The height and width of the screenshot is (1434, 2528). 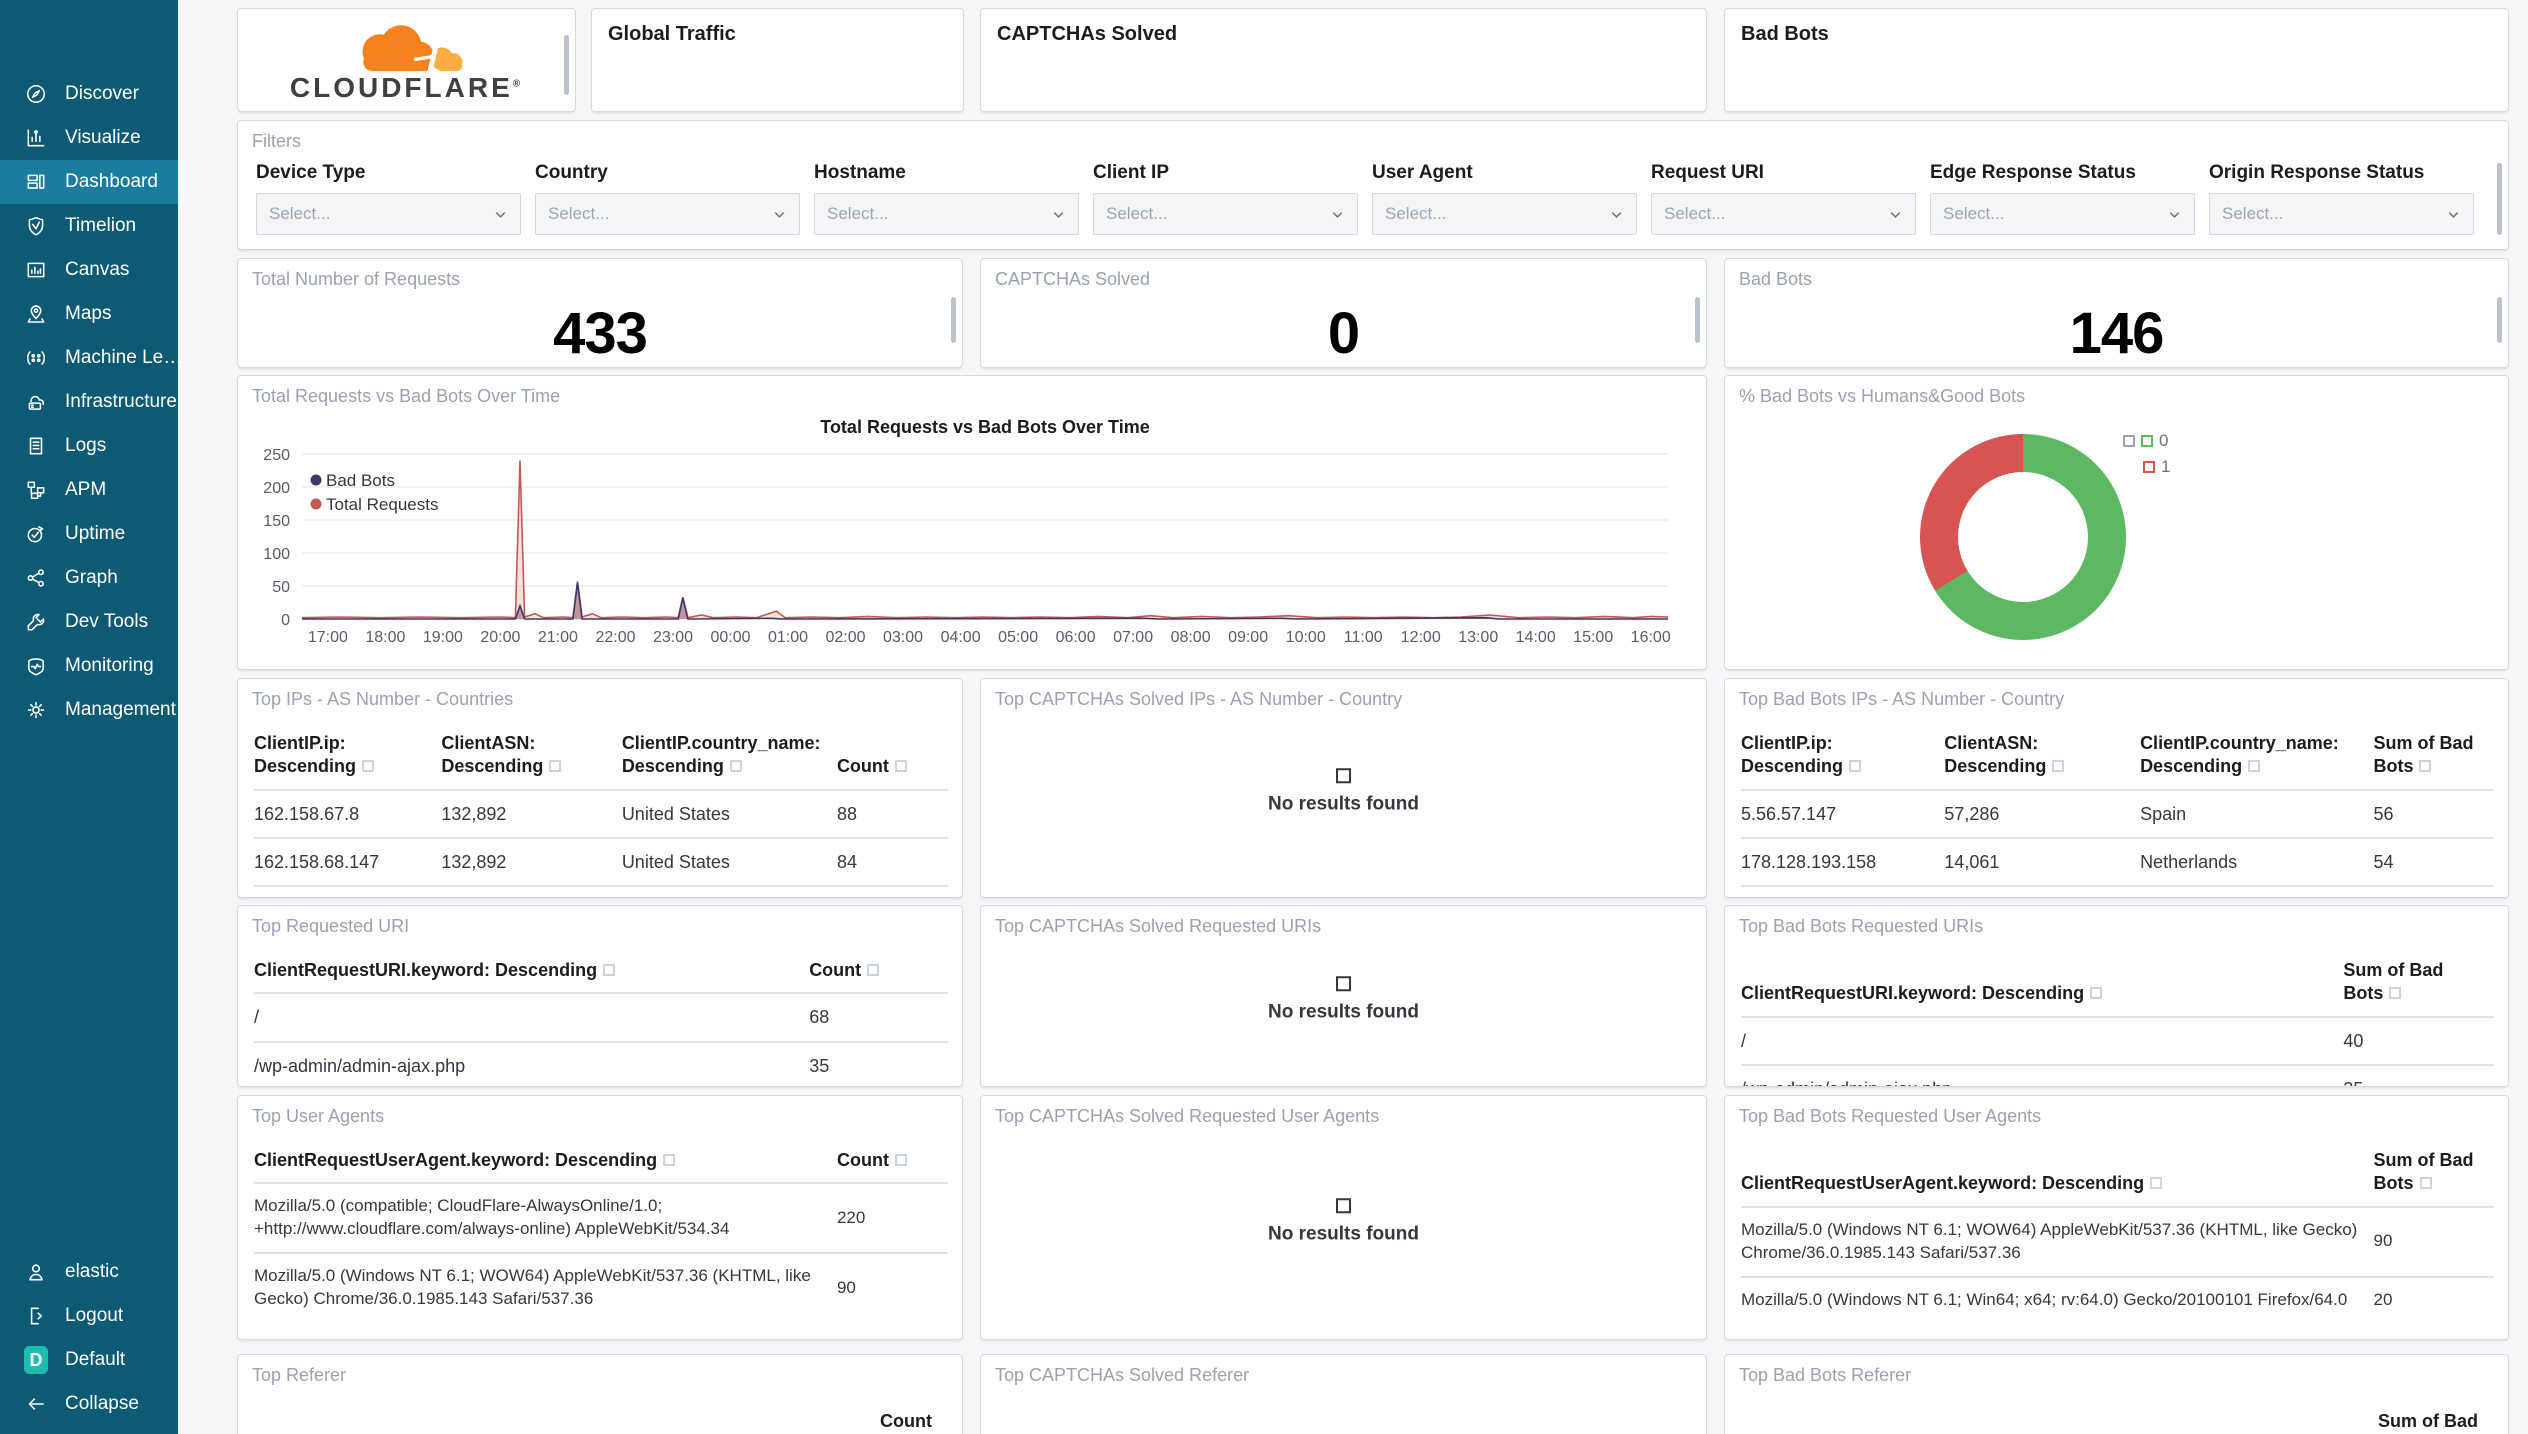 I want to click on svg-text: 13:00, so click(x=1478, y=637).